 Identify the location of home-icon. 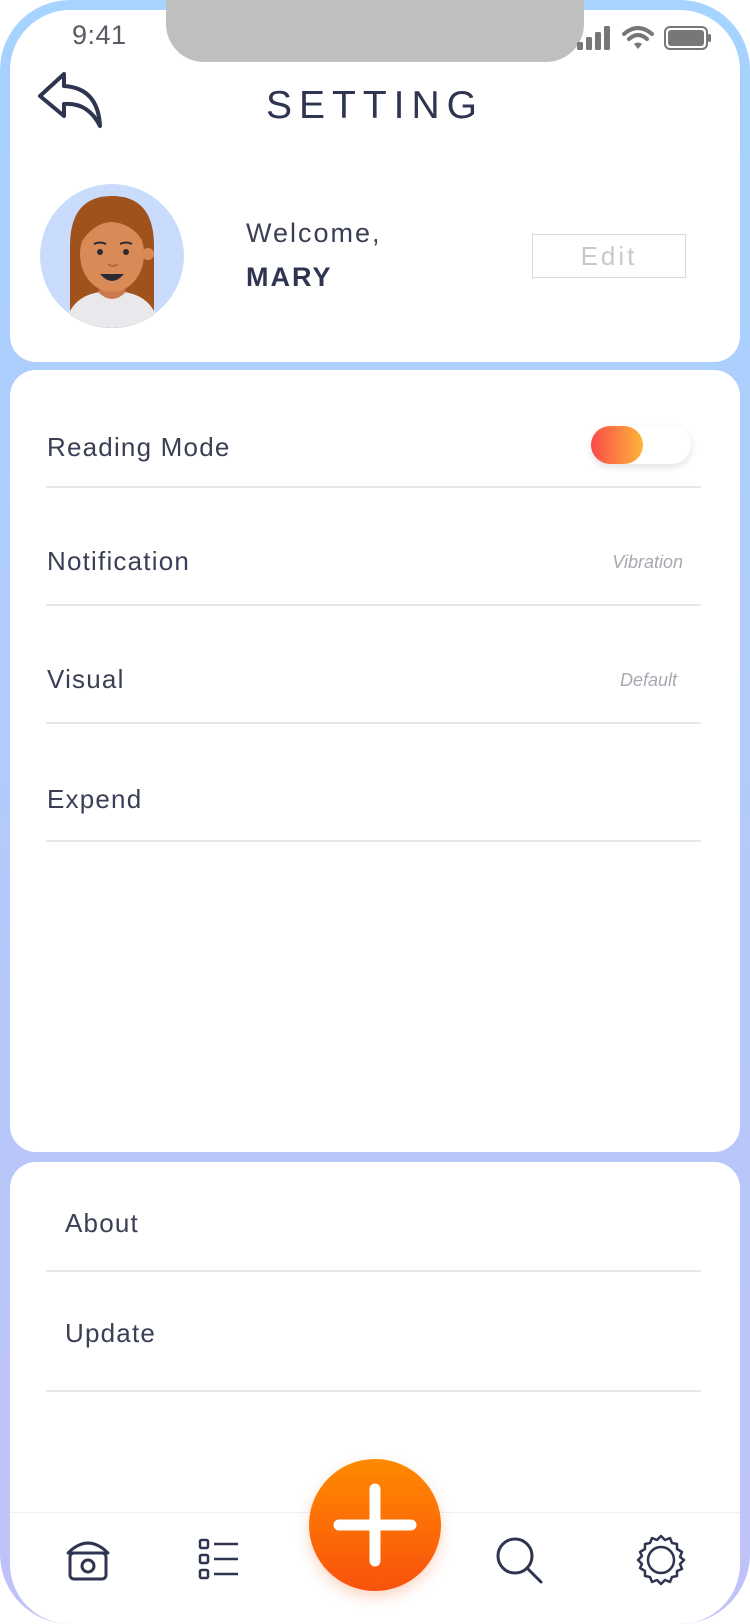
(88, 1559).